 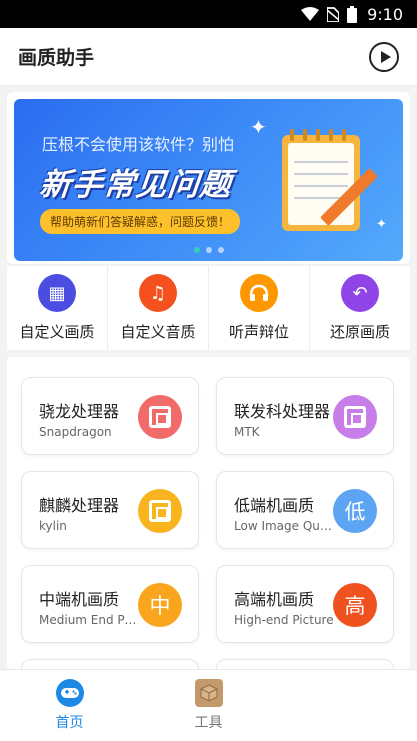 What do you see at coordinates (56, 58) in the screenshot?
I see `app-title: 画质助手` at bounding box center [56, 58].